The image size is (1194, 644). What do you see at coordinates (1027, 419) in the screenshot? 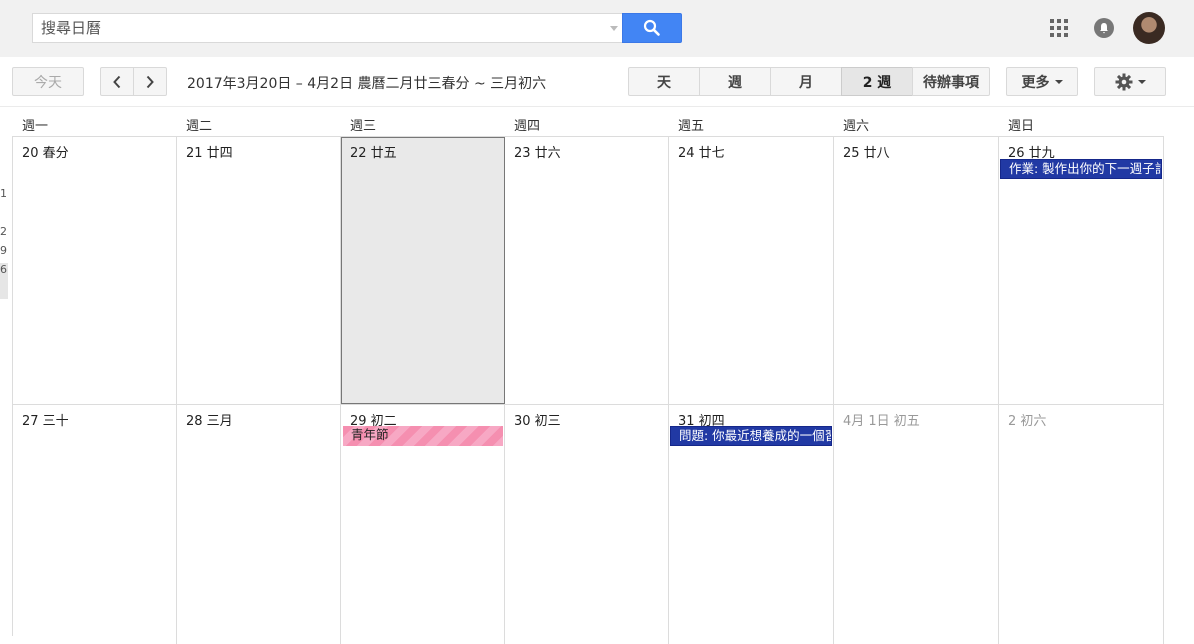
I see `day-label: 2 初六` at bounding box center [1027, 419].